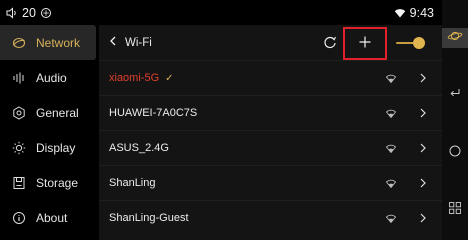  Describe the element at coordinates (19, 78) in the screenshot. I see `audio-bars-icon` at that location.